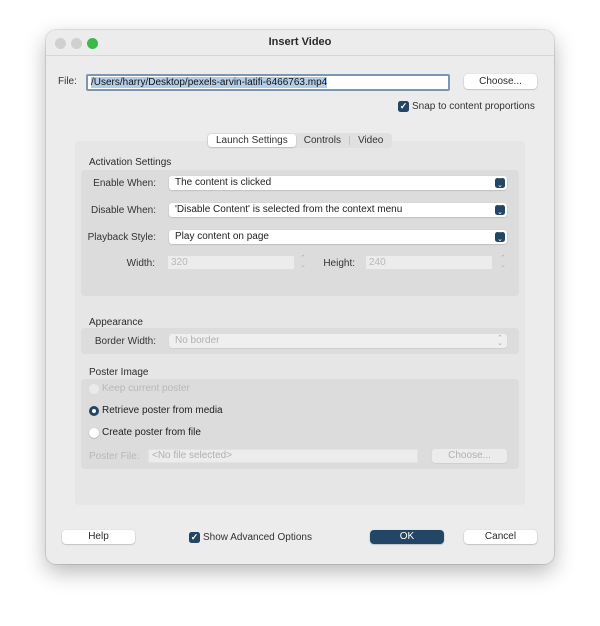  I want to click on poster-file-label: Poster File:, so click(114, 456).